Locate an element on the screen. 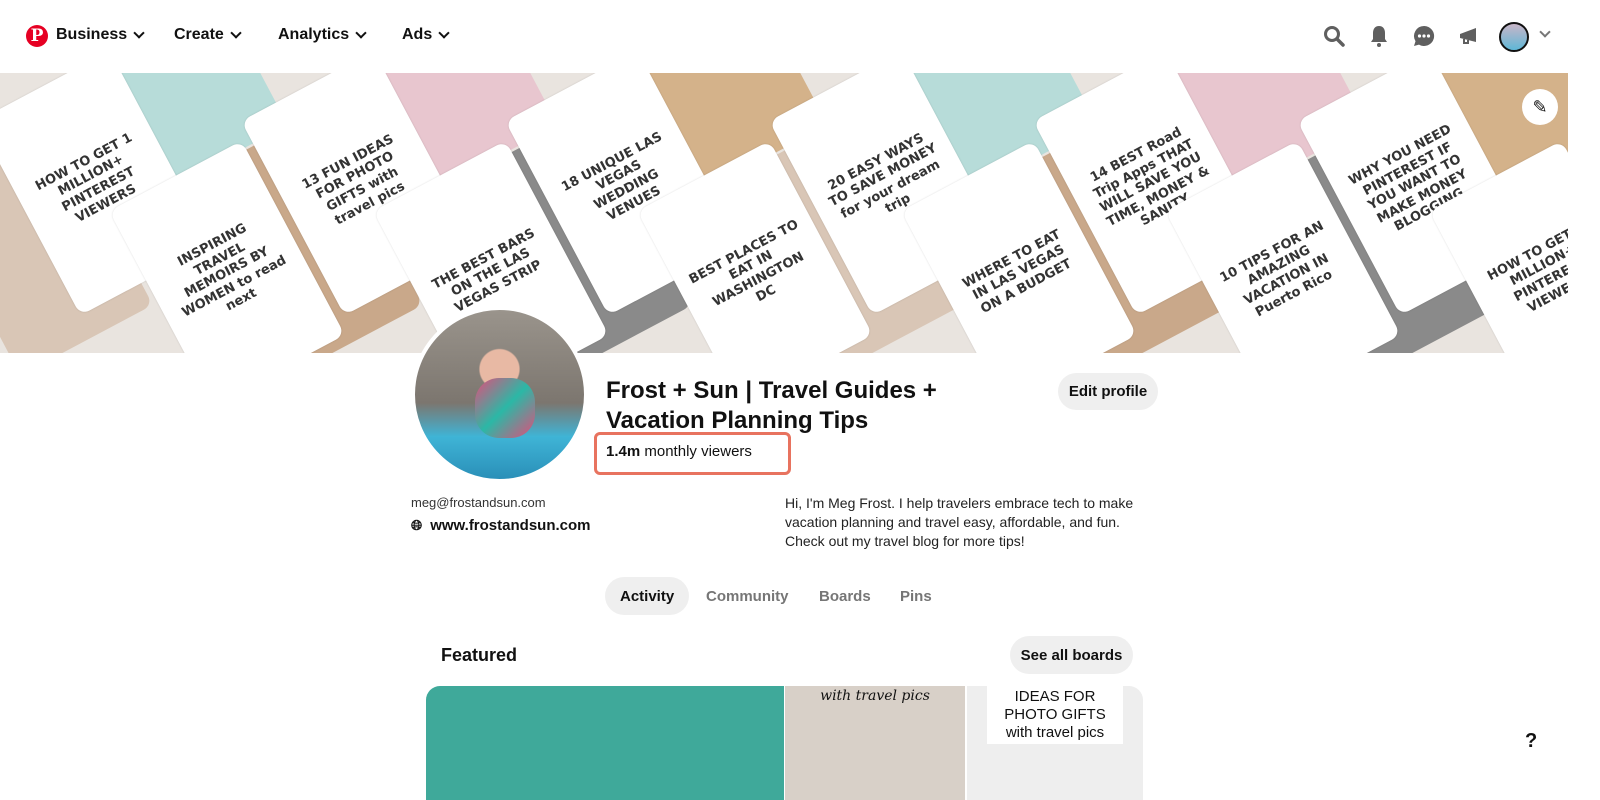  featured-heading: Featured is located at coordinates (479, 655).